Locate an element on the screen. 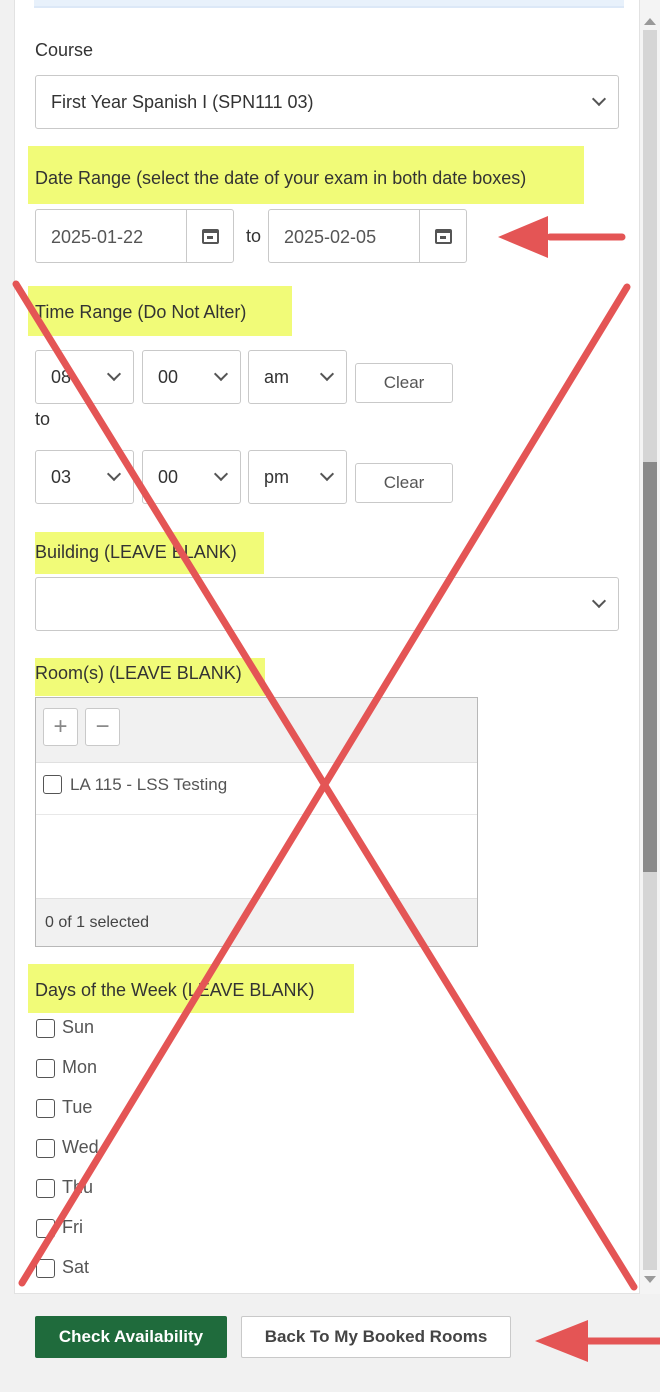 The width and height of the screenshot is (660, 1392). check-availability-button: Check Availability is located at coordinates (131, 1337).